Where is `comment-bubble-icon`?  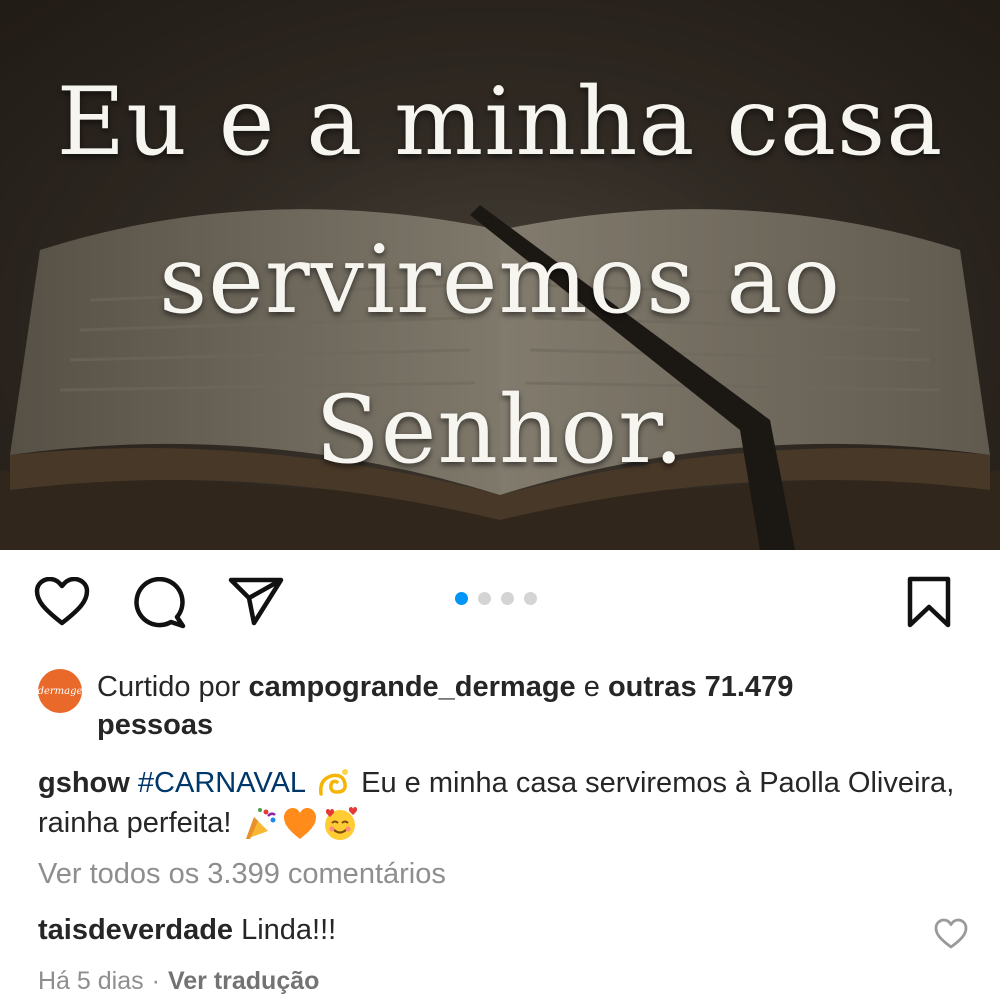 comment-bubble-icon is located at coordinates (160, 602).